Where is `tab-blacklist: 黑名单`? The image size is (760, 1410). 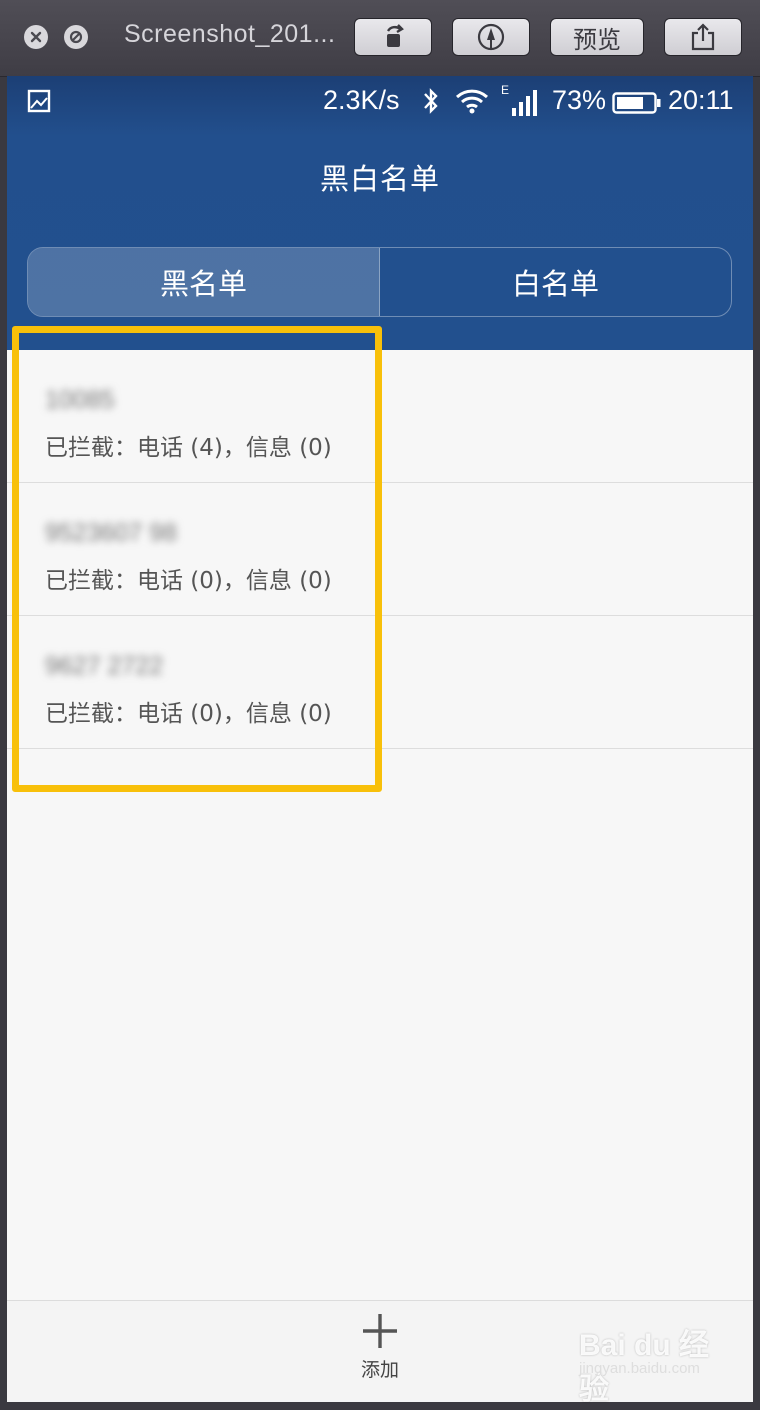 tab-blacklist: 黑名单 is located at coordinates (204, 282).